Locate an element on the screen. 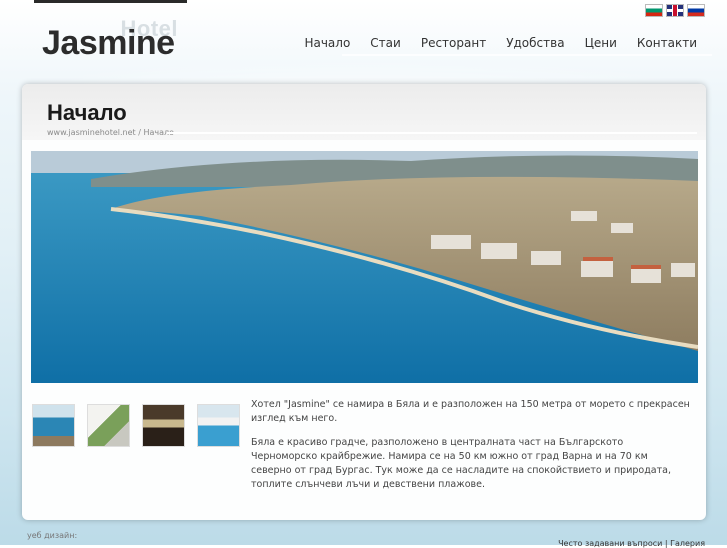 Image resolution: width=727 pixels, height=548 pixels. nav-underline is located at coordinates (527, 55).